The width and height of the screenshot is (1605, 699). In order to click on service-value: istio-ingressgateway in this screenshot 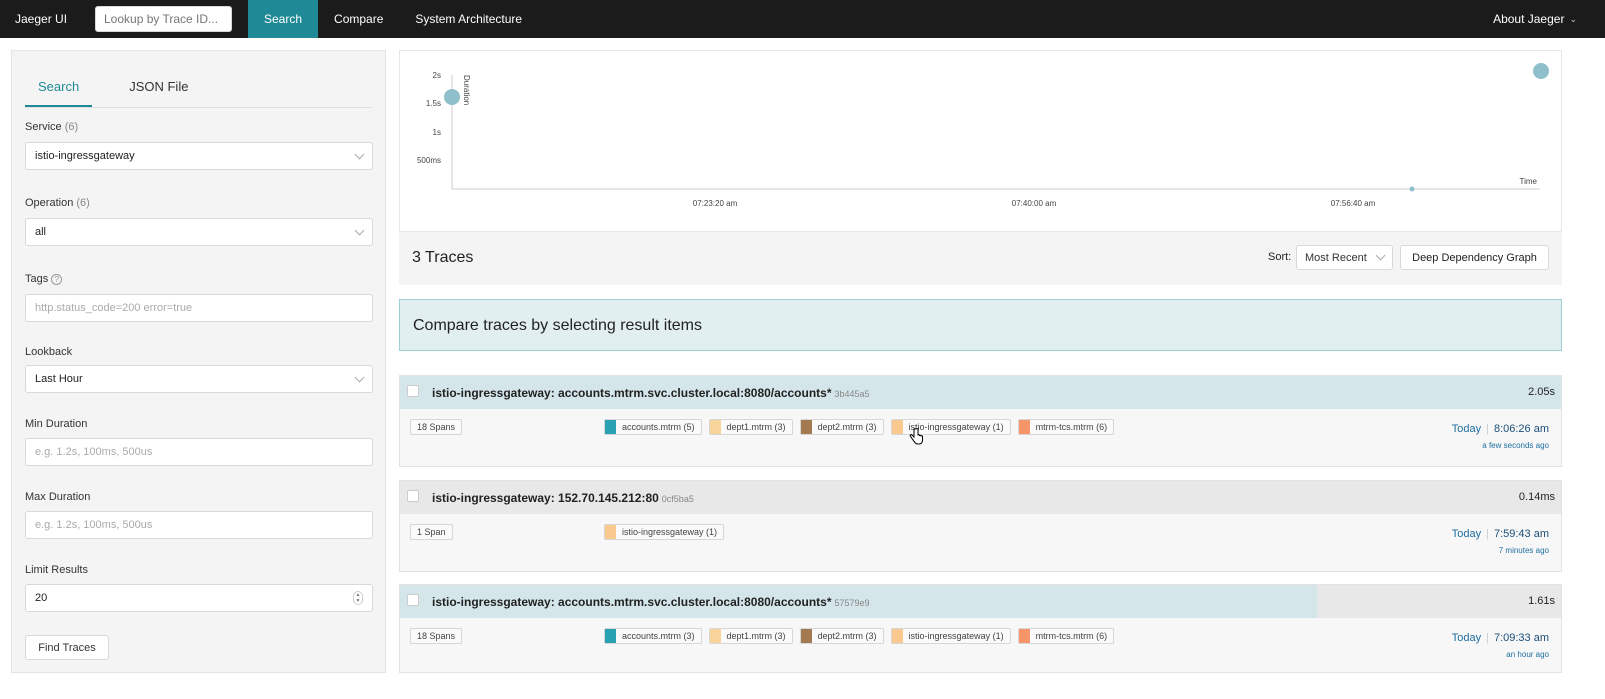, I will do `click(85, 156)`.